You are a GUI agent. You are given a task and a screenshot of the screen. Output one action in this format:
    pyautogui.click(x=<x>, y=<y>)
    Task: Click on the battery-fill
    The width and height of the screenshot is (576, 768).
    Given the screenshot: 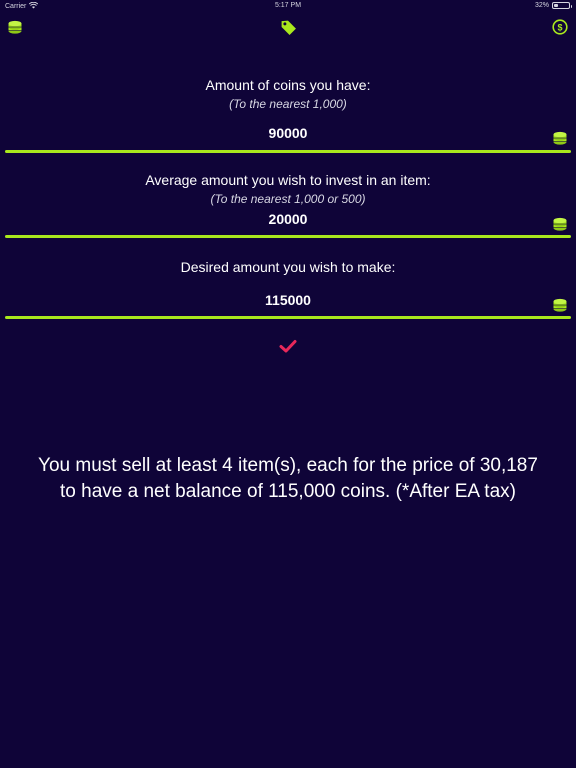 What is the action you would take?
    pyautogui.click(x=556, y=5)
    